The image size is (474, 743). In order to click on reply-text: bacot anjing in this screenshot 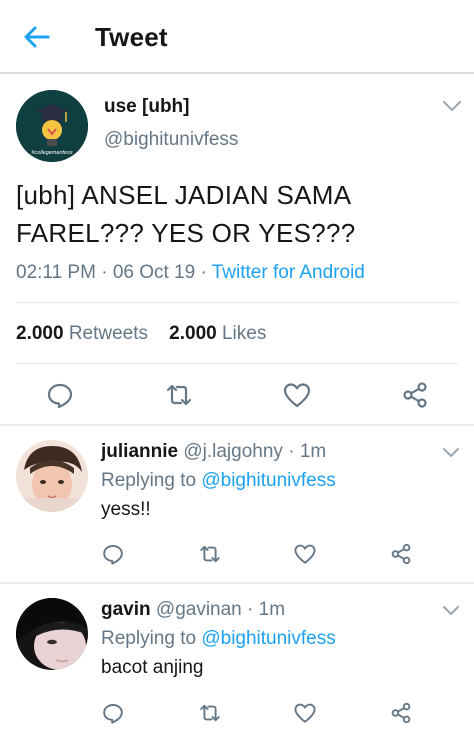, I will do `click(152, 667)`.